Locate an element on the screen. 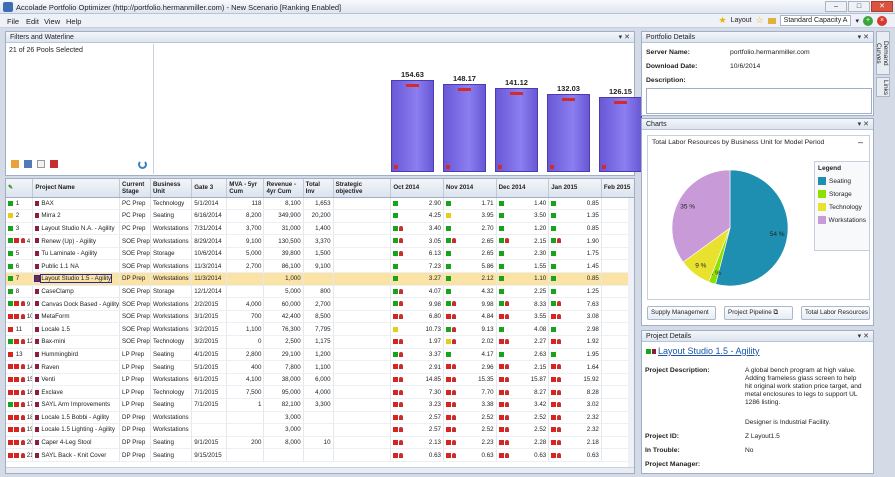 This screenshot has width=895, height=477. pools-list is located at coordinates (82, 109).